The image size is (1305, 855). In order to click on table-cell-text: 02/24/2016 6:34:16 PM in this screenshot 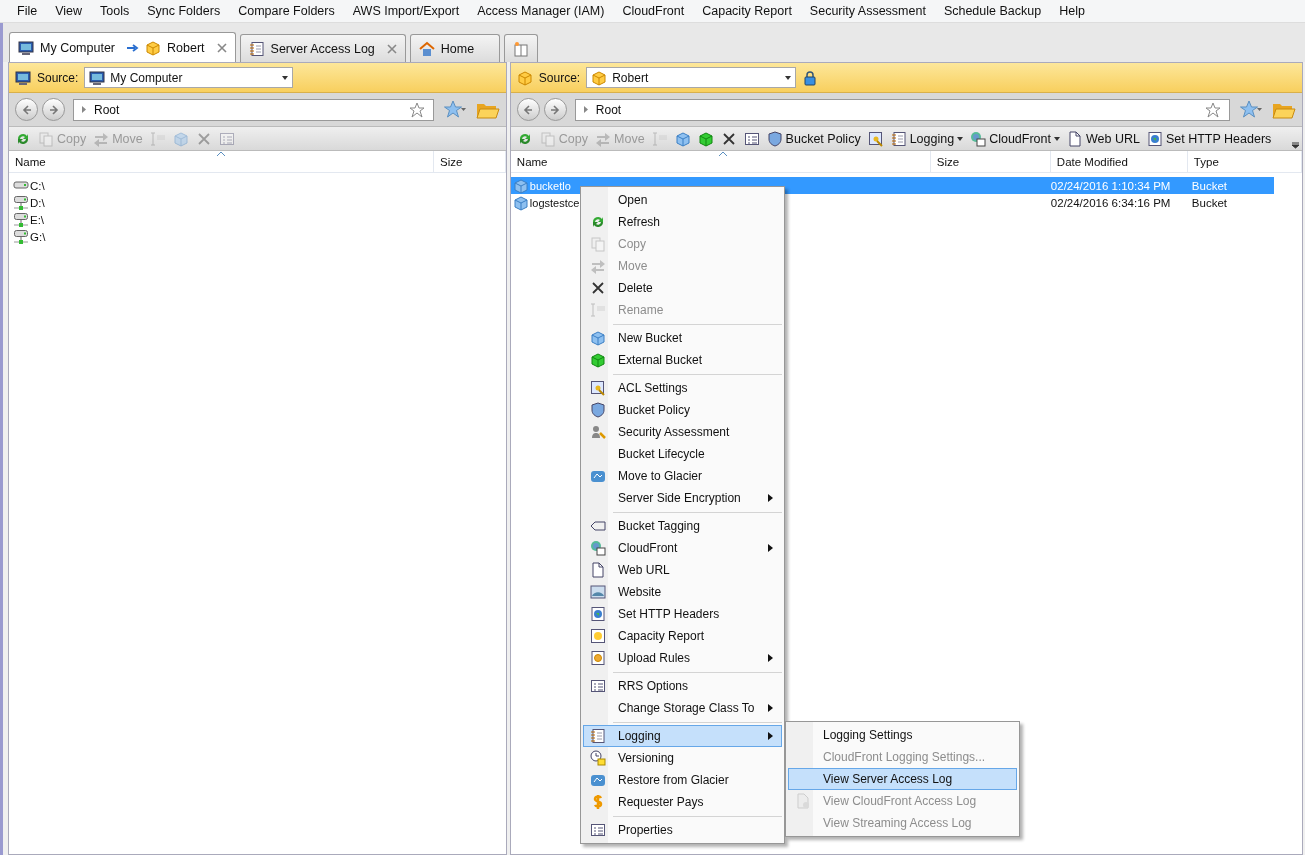, I will do `click(1111, 202)`.